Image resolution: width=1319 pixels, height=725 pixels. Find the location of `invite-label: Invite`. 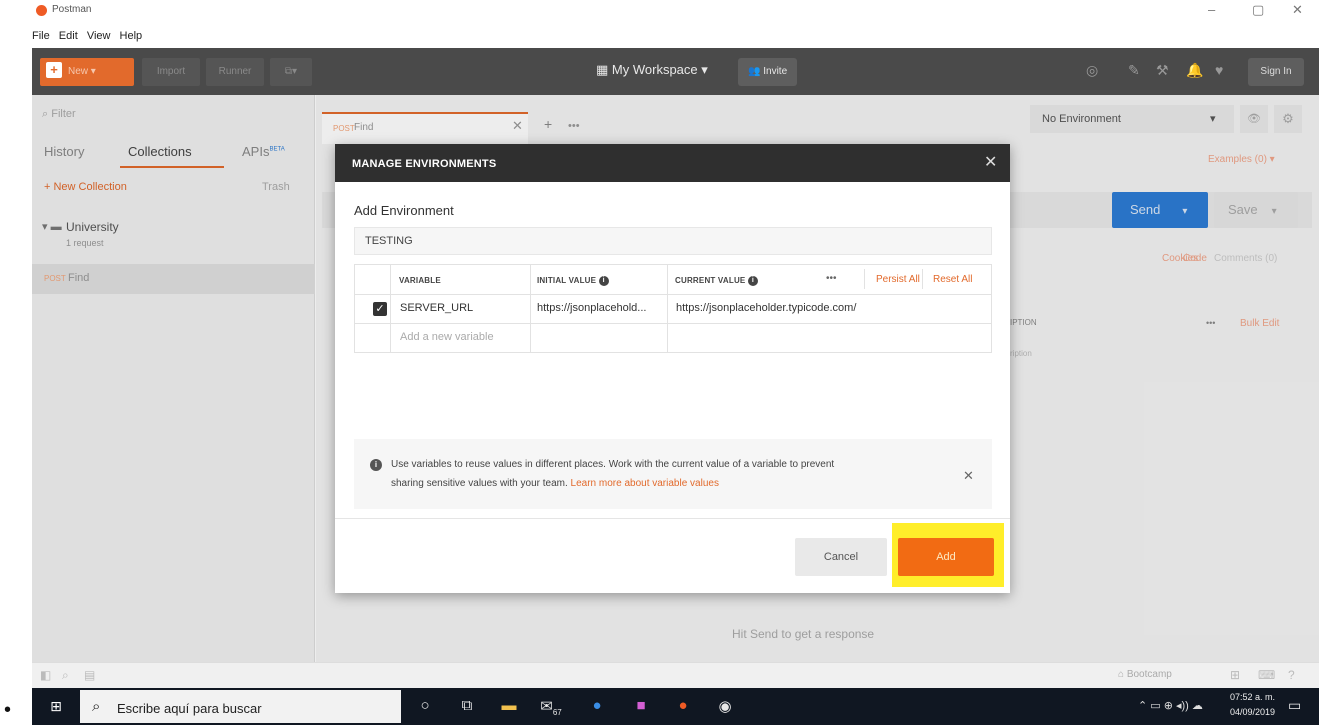

invite-label: Invite is located at coordinates (775, 71).